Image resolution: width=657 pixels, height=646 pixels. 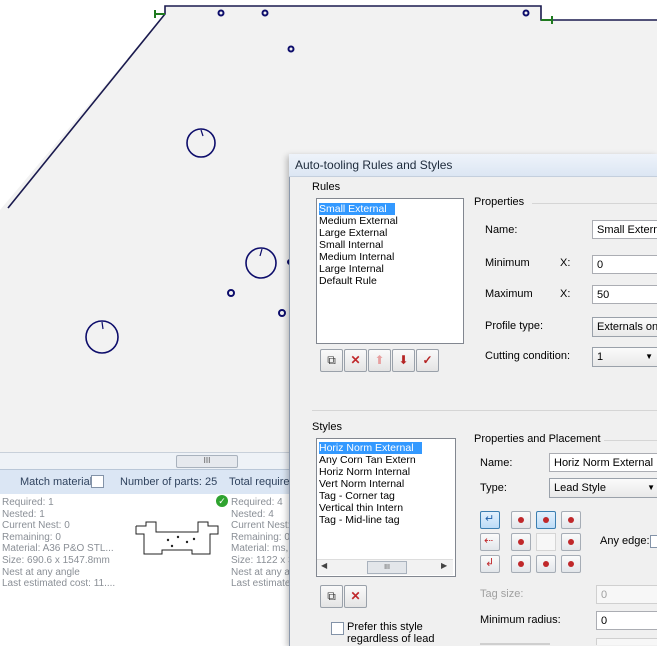 I want to click on rule-item: Medium External, so click(x=358, y=221).